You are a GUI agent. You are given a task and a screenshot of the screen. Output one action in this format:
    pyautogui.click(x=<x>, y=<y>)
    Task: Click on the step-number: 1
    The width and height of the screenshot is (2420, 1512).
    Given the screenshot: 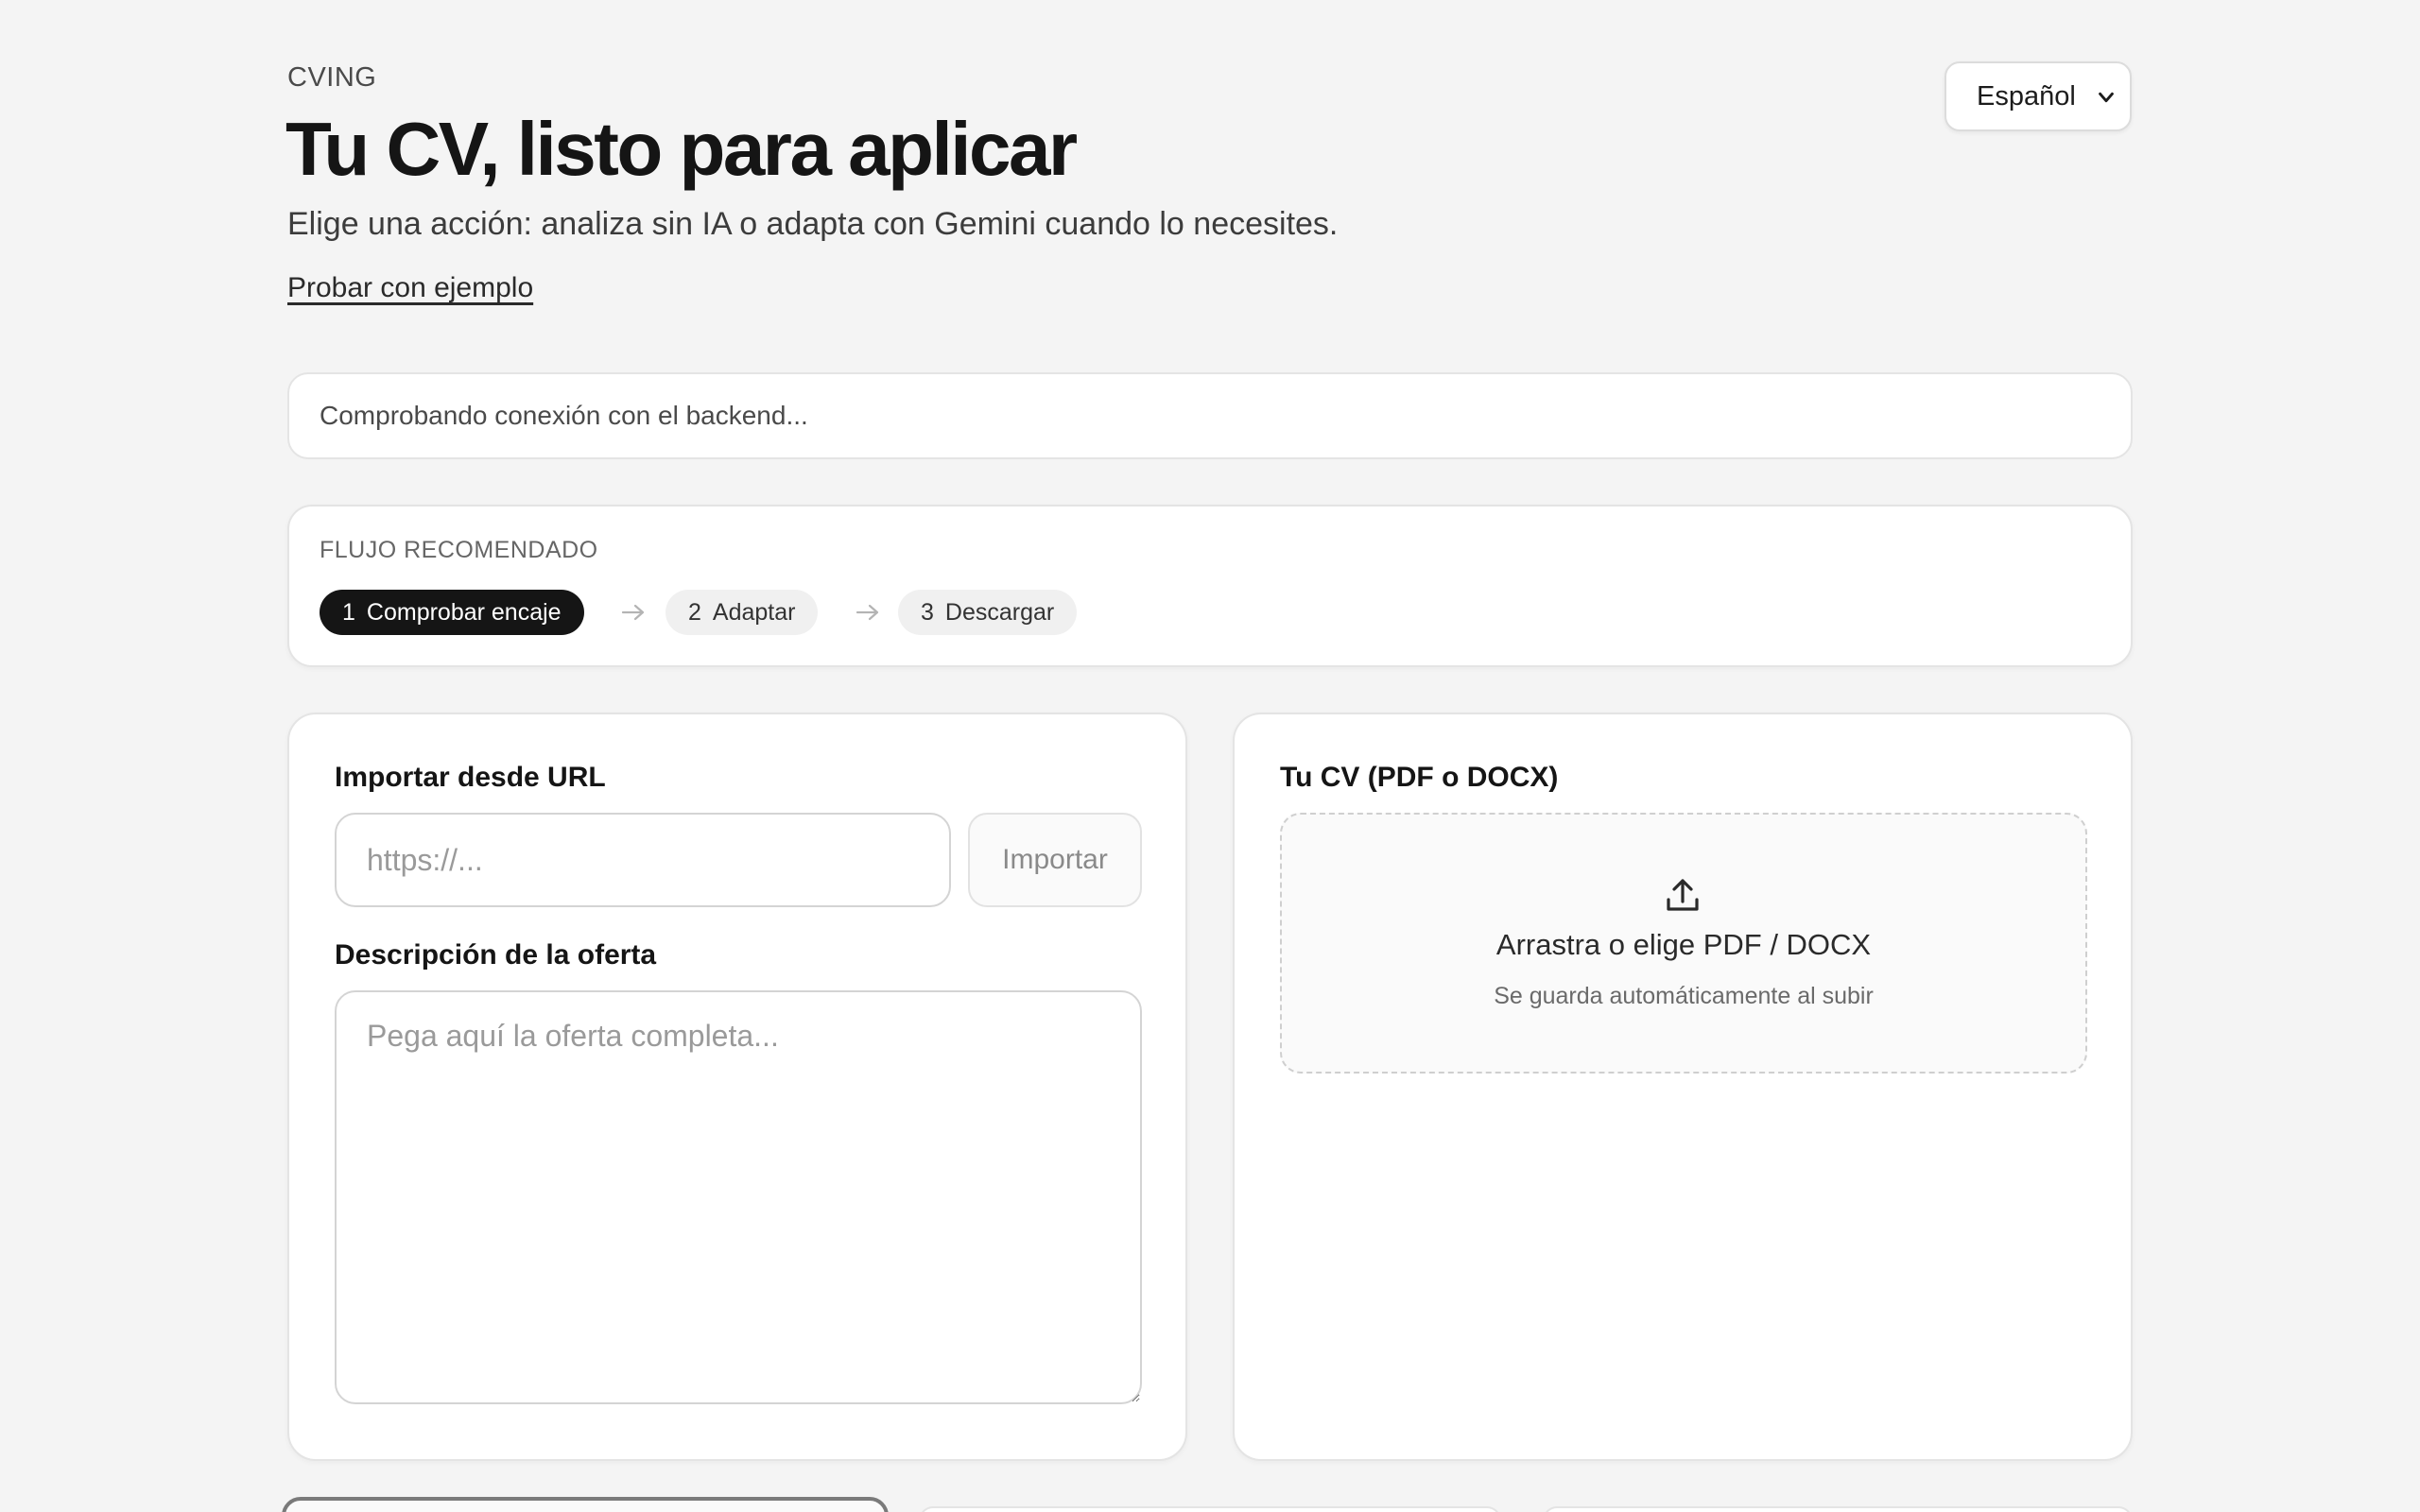 What is the action you would take?
    pyautogui.click(x=348, y=612)
    